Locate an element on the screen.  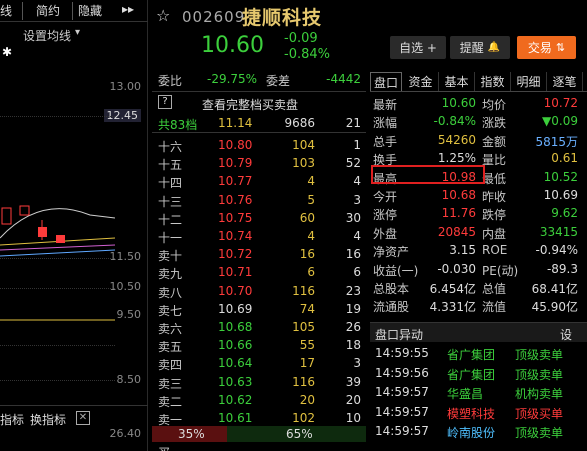
total-volume: 9686 is located at coordinates (299, 123).